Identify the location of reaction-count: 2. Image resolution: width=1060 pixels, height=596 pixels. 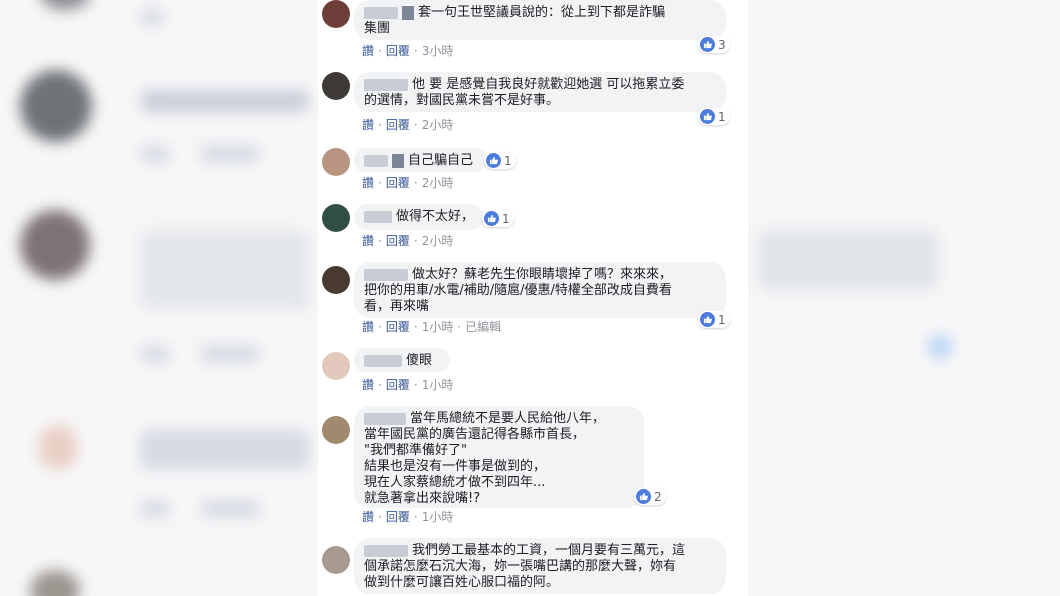
(650, 496).